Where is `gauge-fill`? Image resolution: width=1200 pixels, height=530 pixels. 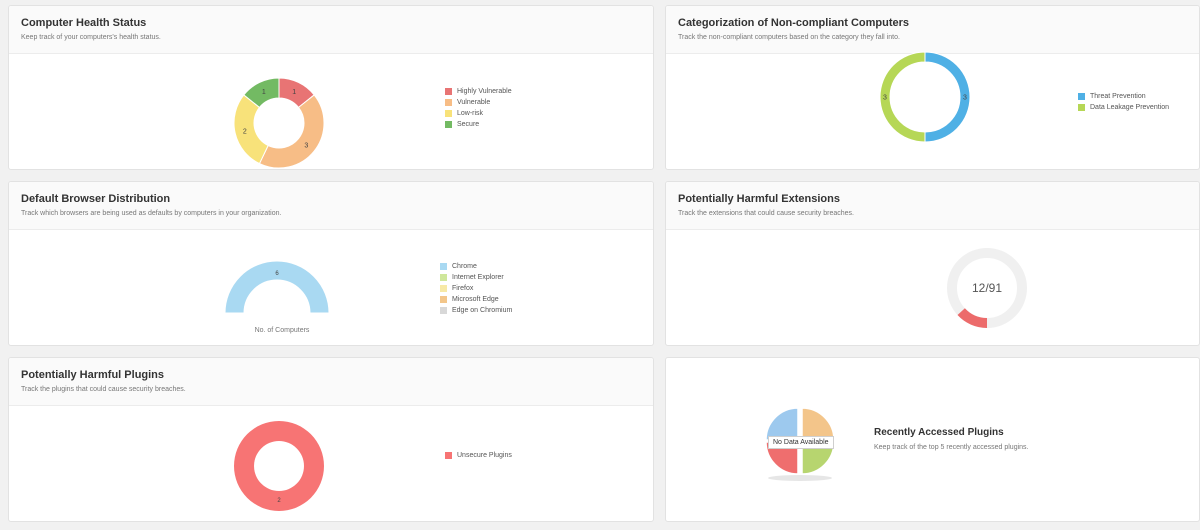 gauge-fill is located at coordinates (972, 318).